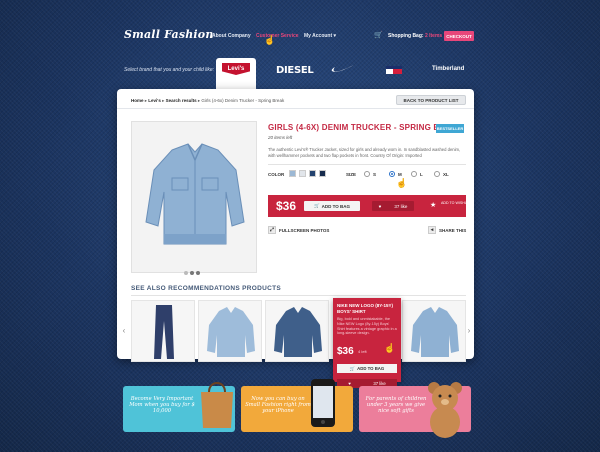 The height and width of the screenshot is (452, 600). Describe the element at coordinates (345, 351) in the screenshot. I see `popup-price: $36` at that location.